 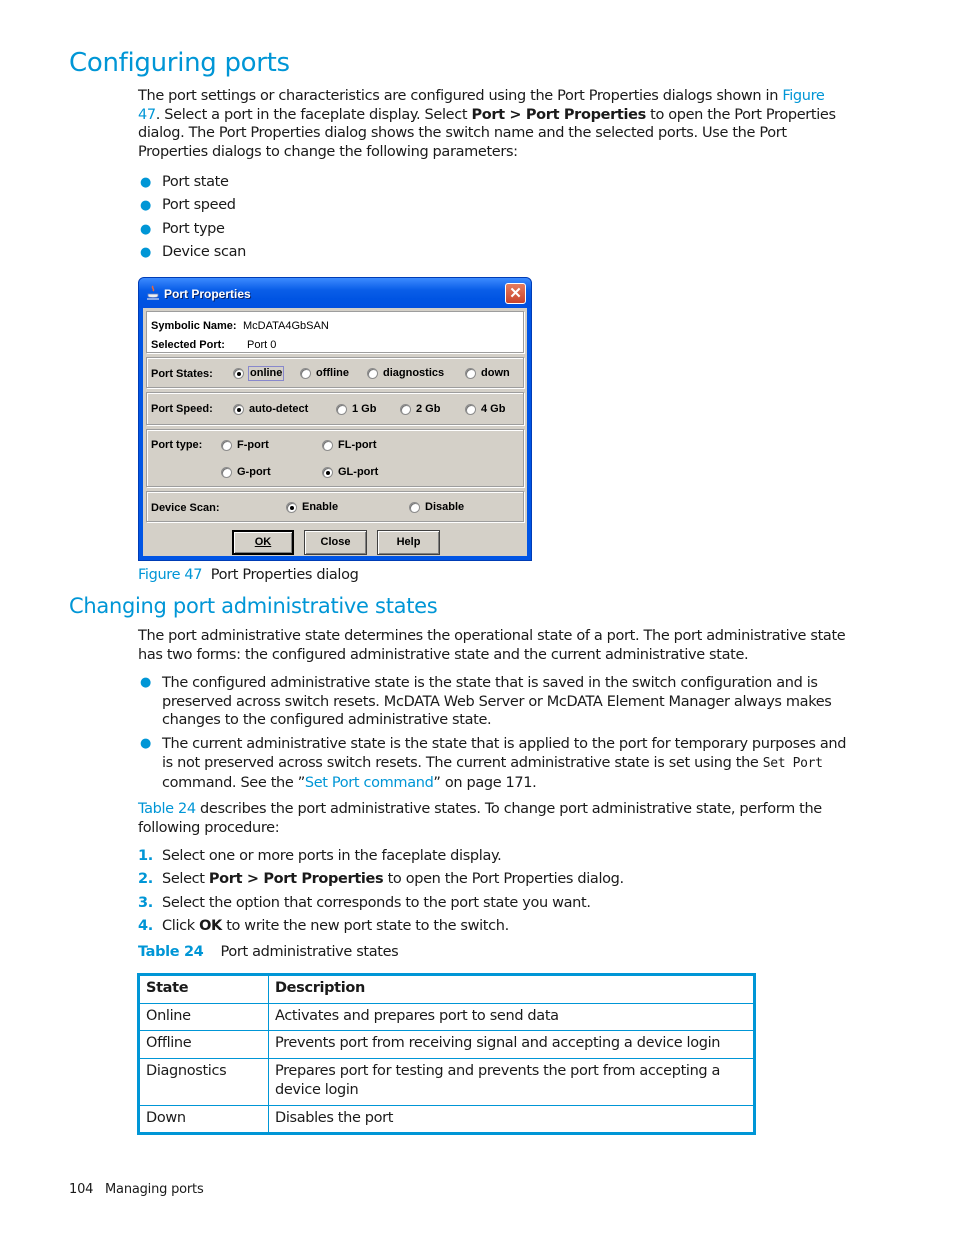 I want to click on column-header: State, so click(x=203, y=989).